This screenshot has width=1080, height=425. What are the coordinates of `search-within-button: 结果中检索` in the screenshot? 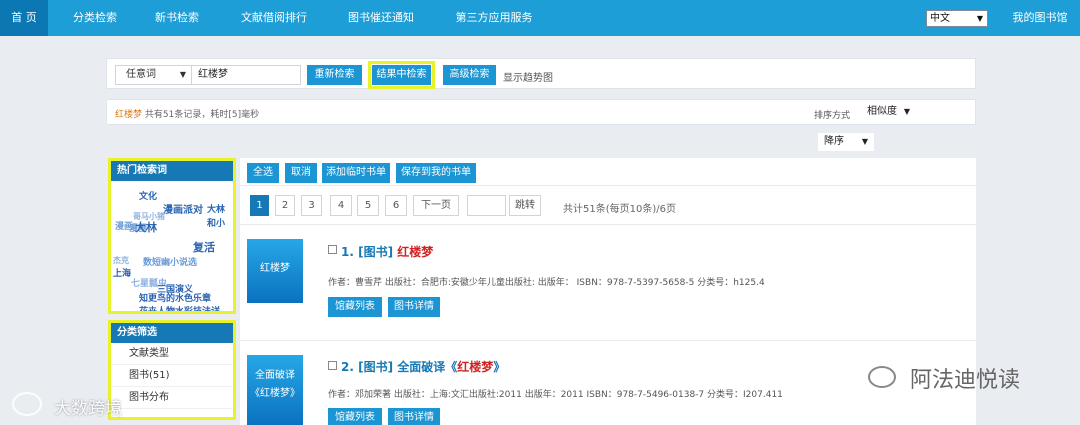 It's located at (401, 75).